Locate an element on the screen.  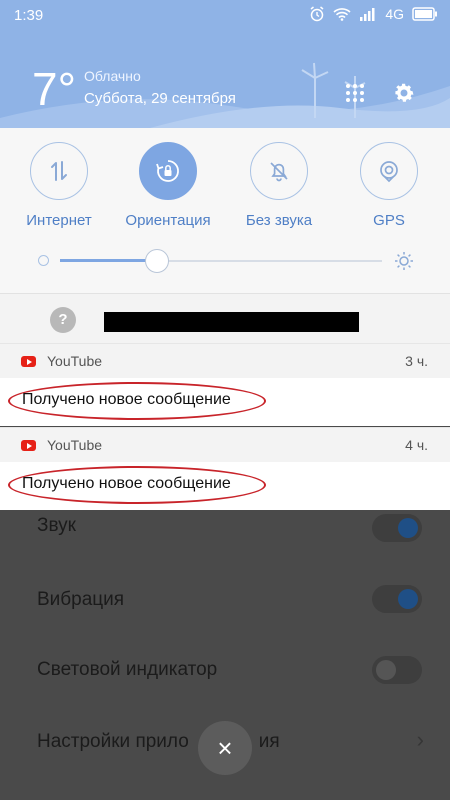
brightness-handle is located at coordinates (157, 261).